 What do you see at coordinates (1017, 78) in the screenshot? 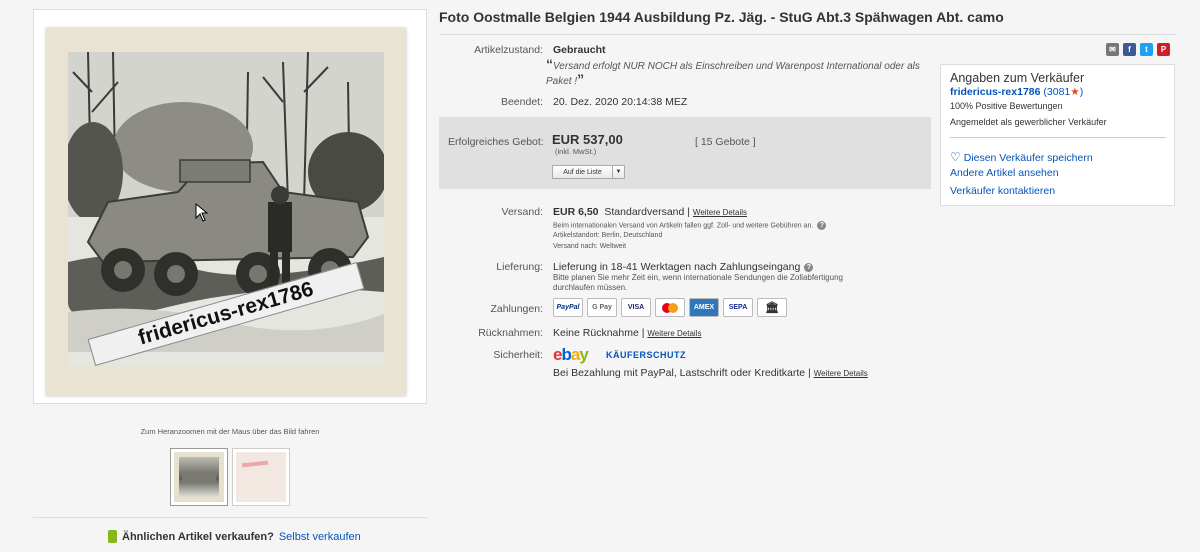
I see `seller-heading: Angaben zum Verkäufer` at bounding box center [1017, 78].